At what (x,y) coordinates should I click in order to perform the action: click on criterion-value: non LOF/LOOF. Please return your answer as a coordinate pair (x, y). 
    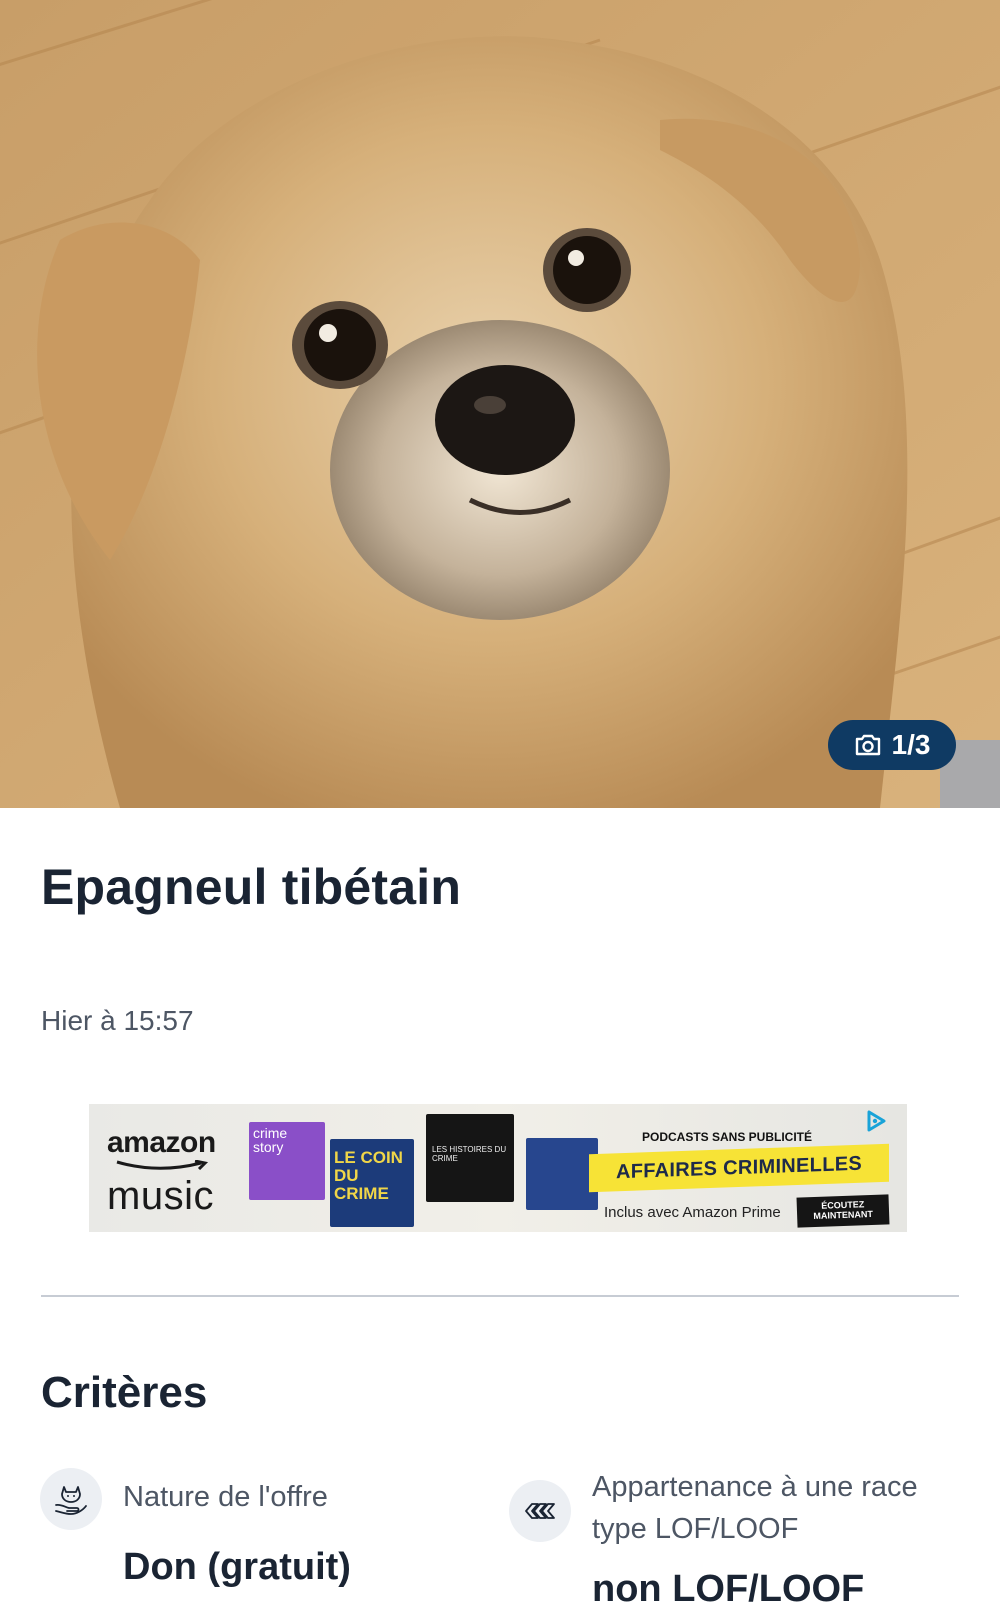
    Looking at the image, I should click on (728, 1589).